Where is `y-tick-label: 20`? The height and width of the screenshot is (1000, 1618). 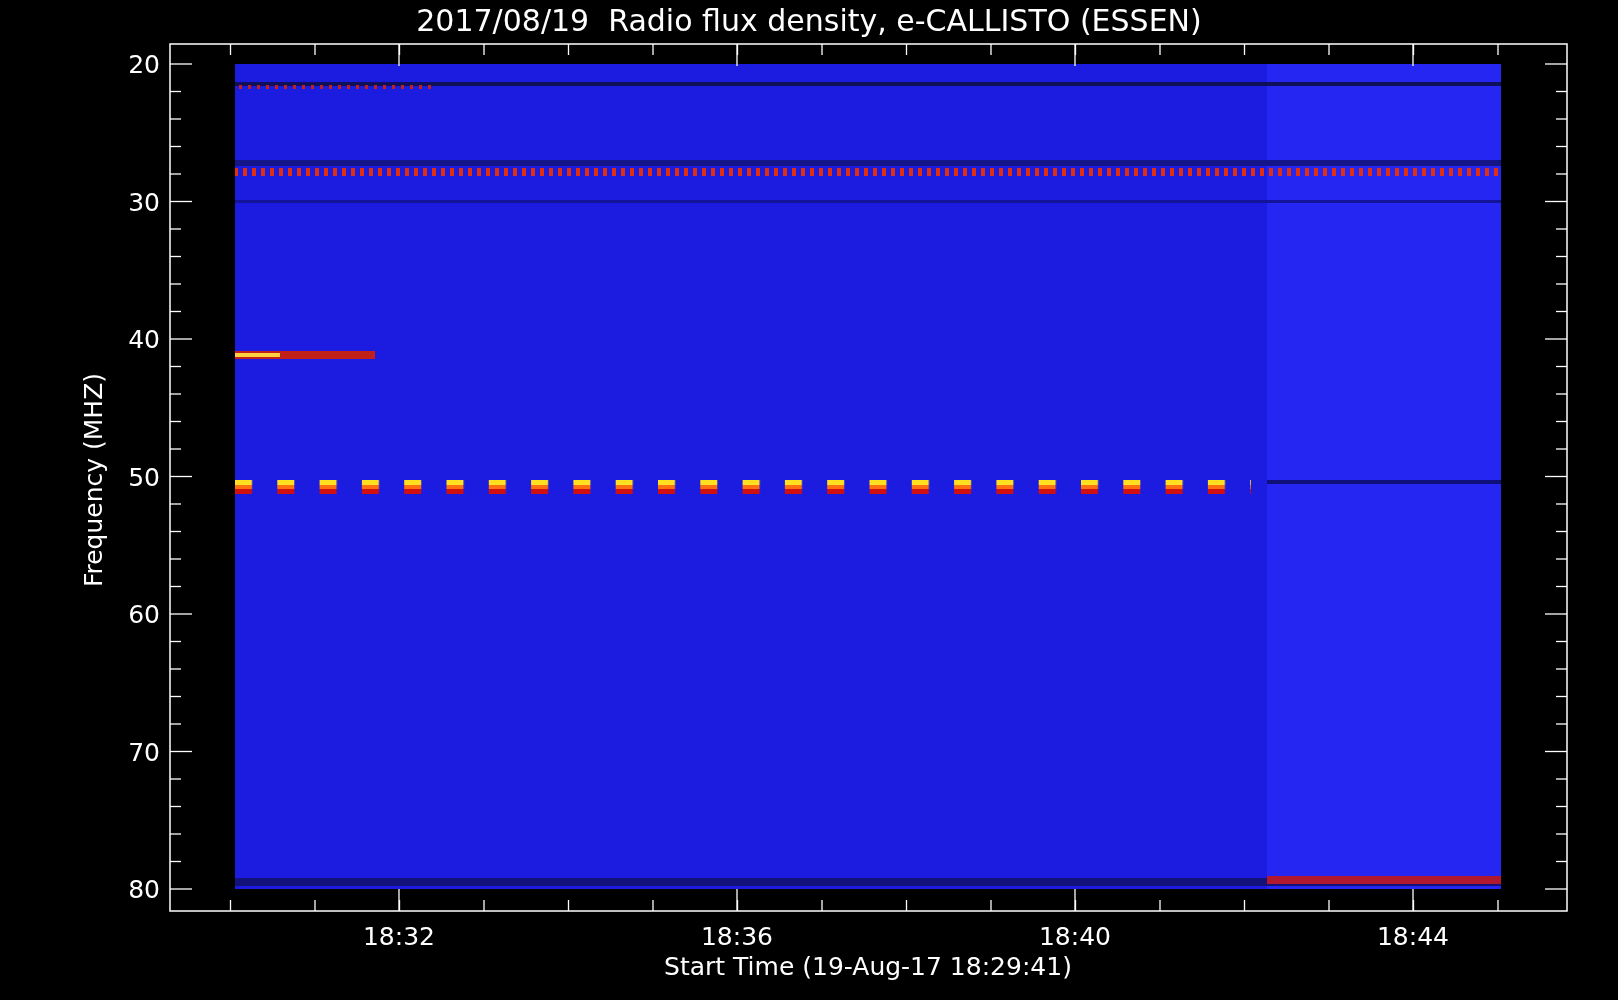 y-tick-label: 20 is located at coordinates (144, 64).